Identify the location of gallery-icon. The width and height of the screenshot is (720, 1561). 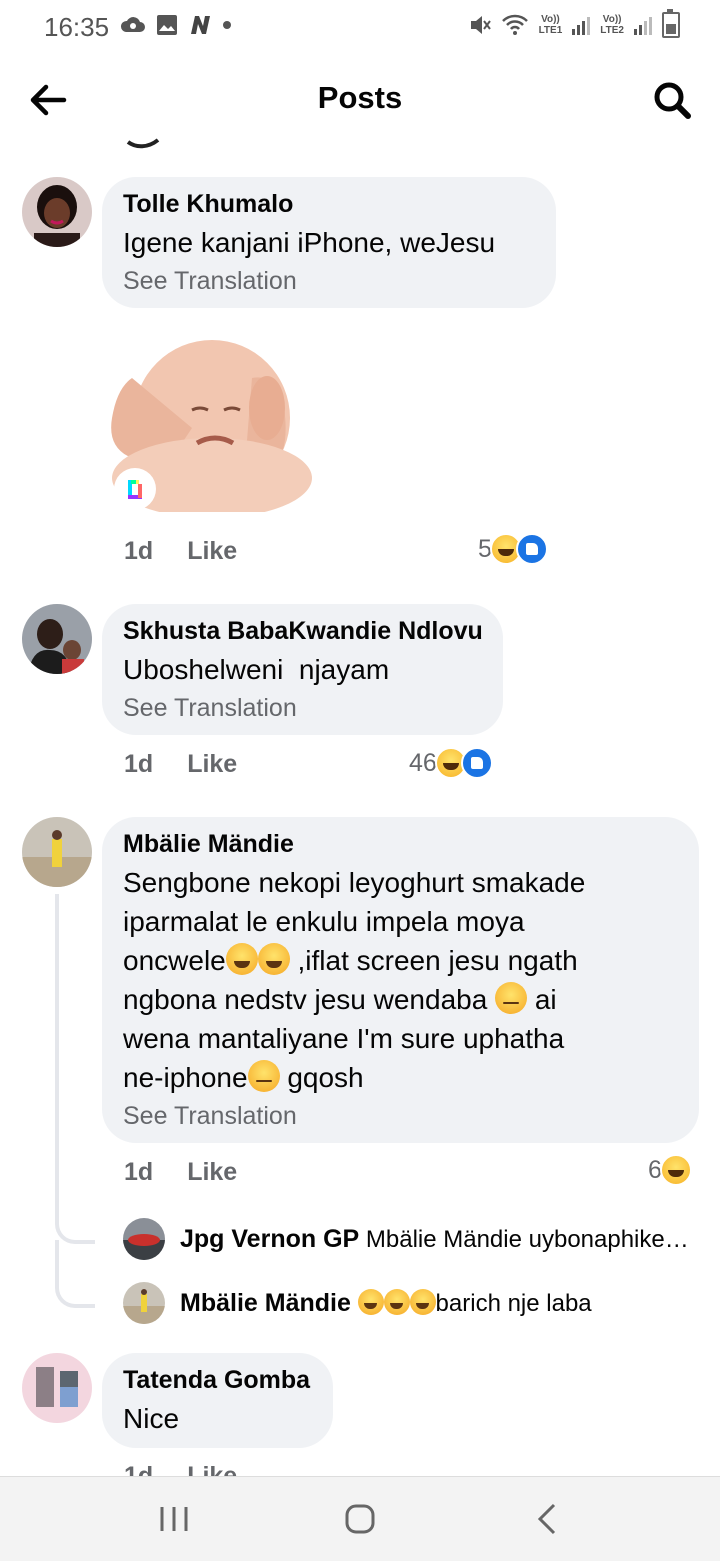
(167, 25).